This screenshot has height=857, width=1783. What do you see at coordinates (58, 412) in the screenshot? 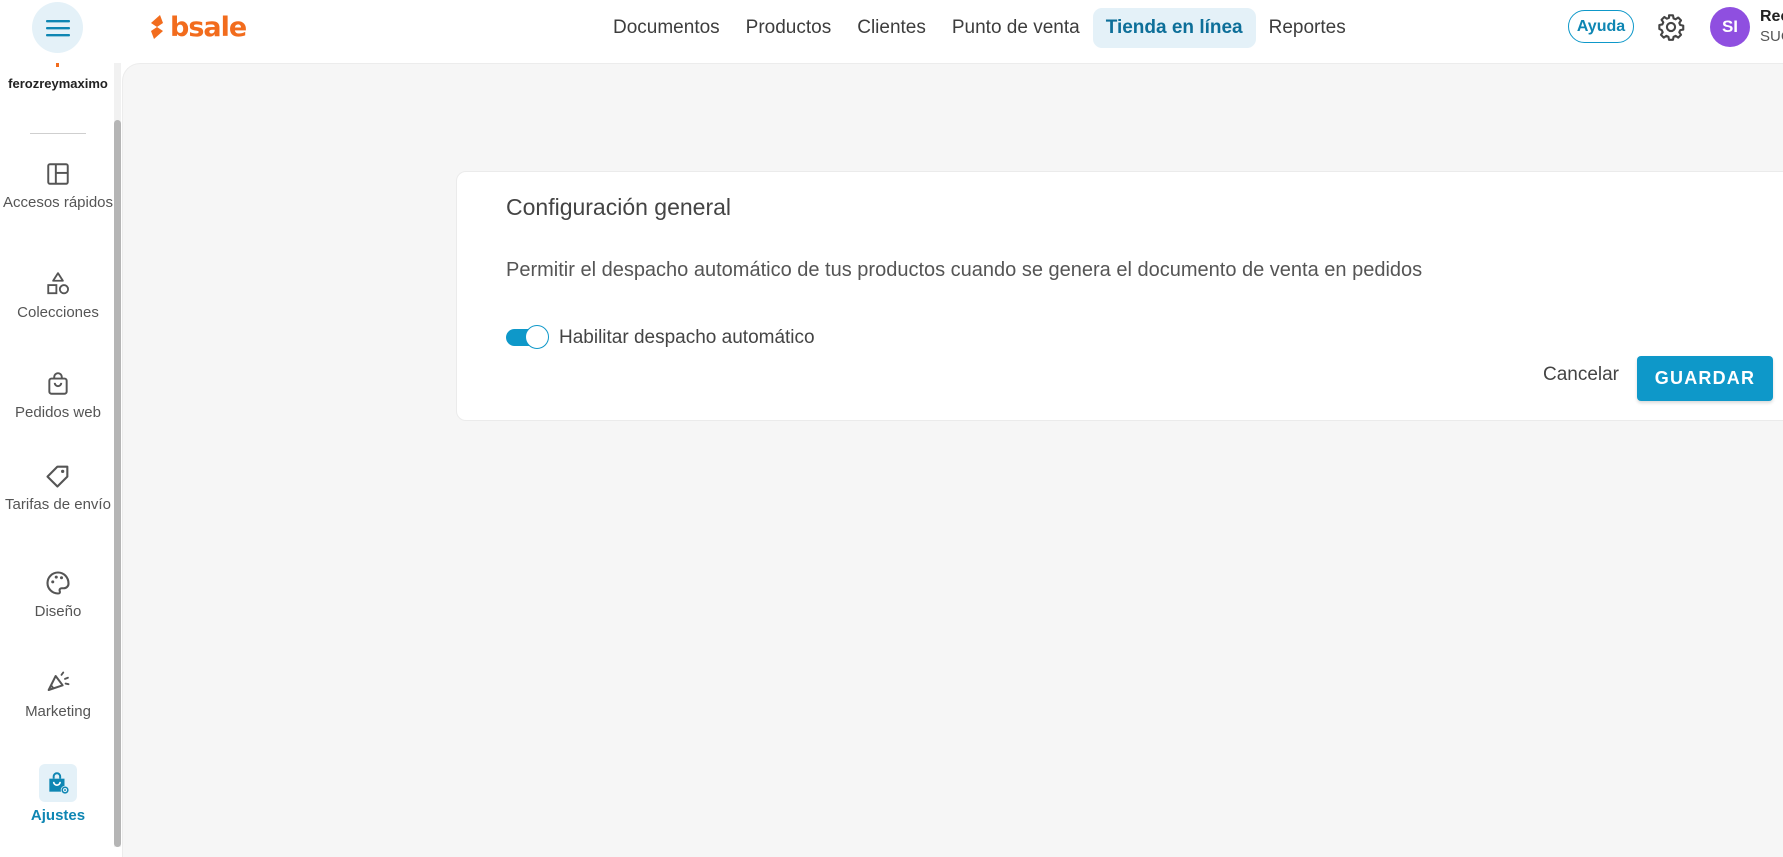
I see `sidebar-item-label: Pedidos web` at bounding box center [58, 412].